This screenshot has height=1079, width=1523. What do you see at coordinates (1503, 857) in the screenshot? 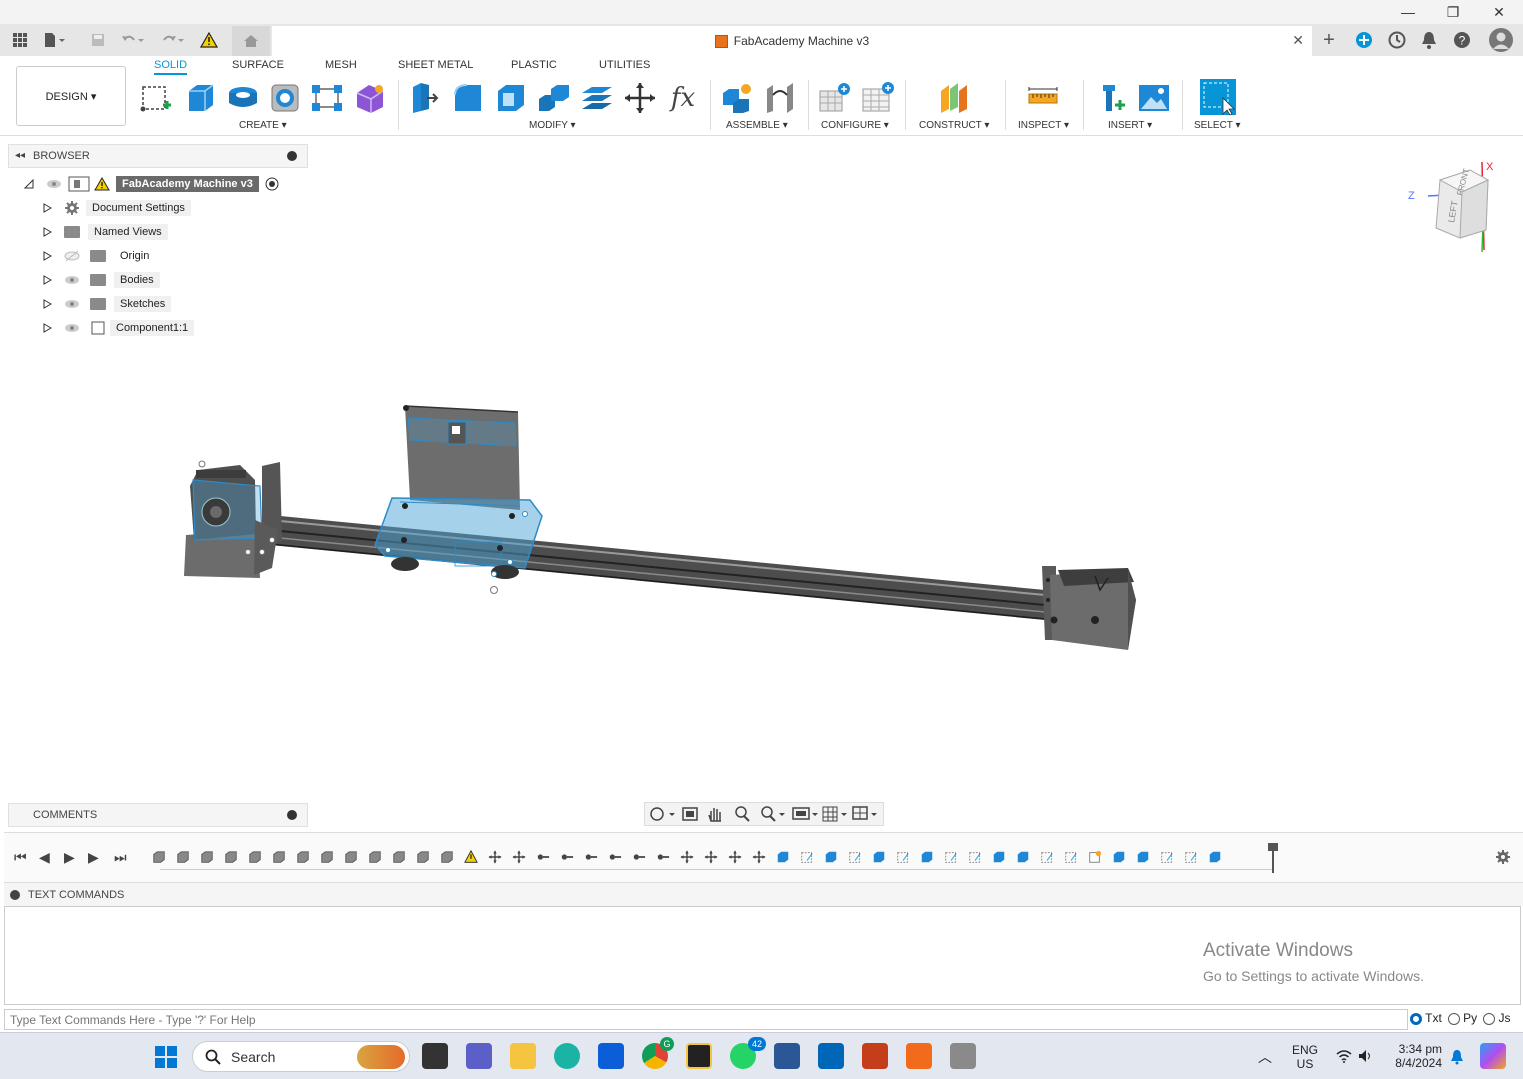
I see `timeline-settings-gear-icon` at bounding box center [1503, 857].